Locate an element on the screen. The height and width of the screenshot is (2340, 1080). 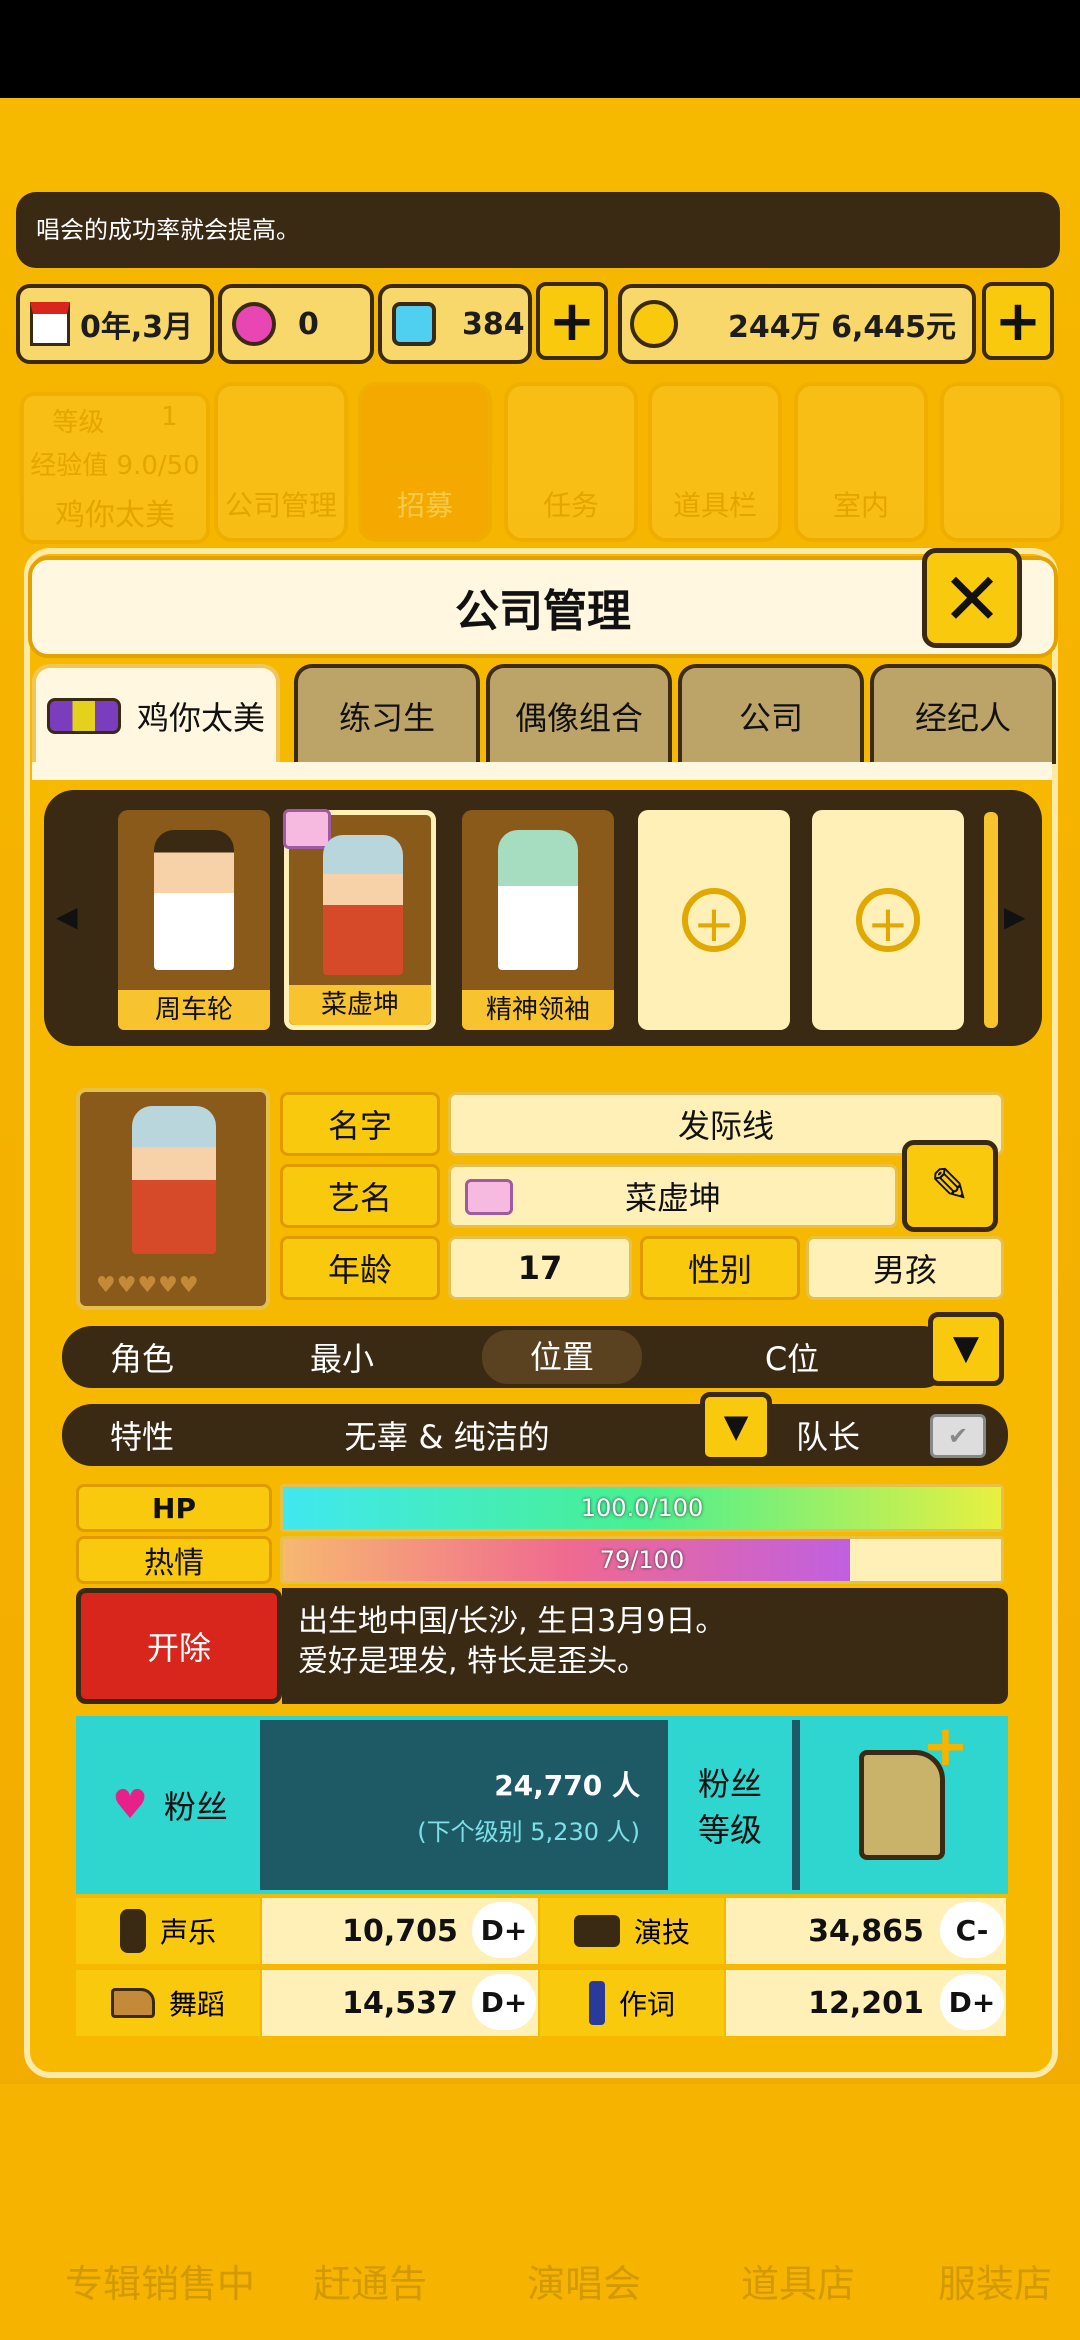
money-display: 244万 6,445元 is located at coordinates (797, 324).